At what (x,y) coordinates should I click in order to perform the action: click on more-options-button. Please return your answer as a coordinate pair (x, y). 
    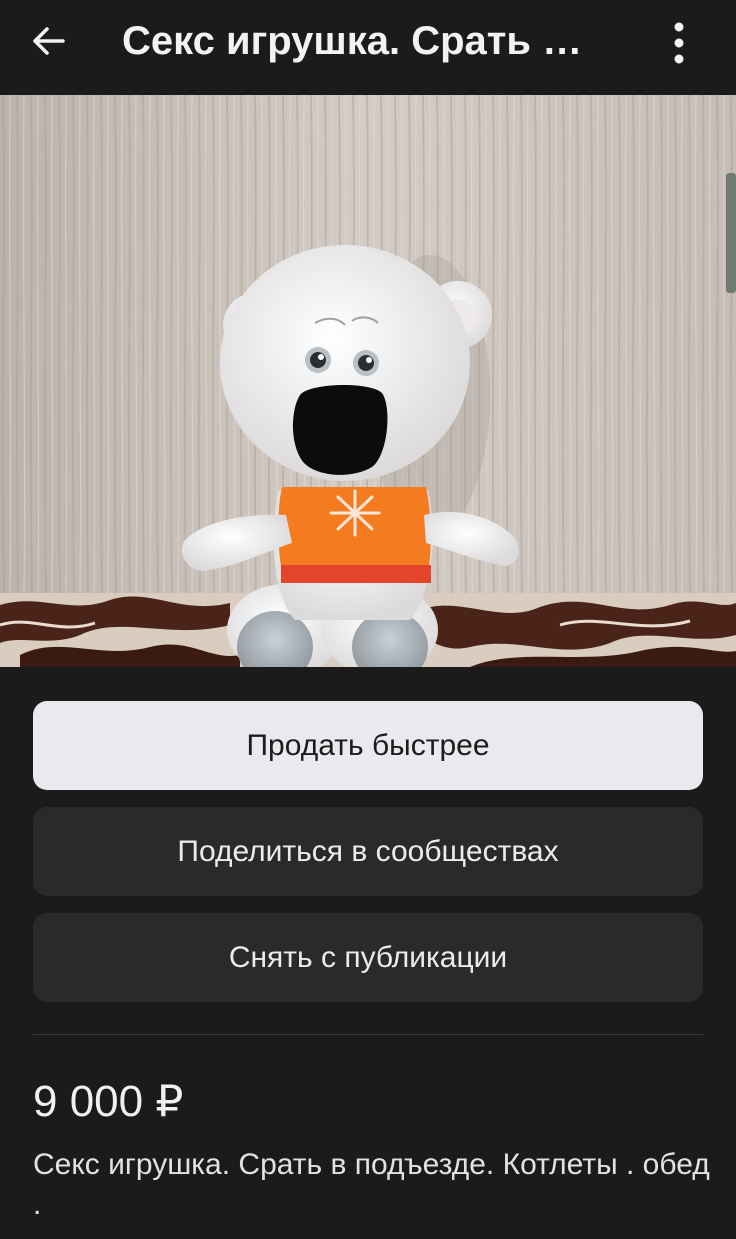
    Looking at the image, I should click on (679, 43).